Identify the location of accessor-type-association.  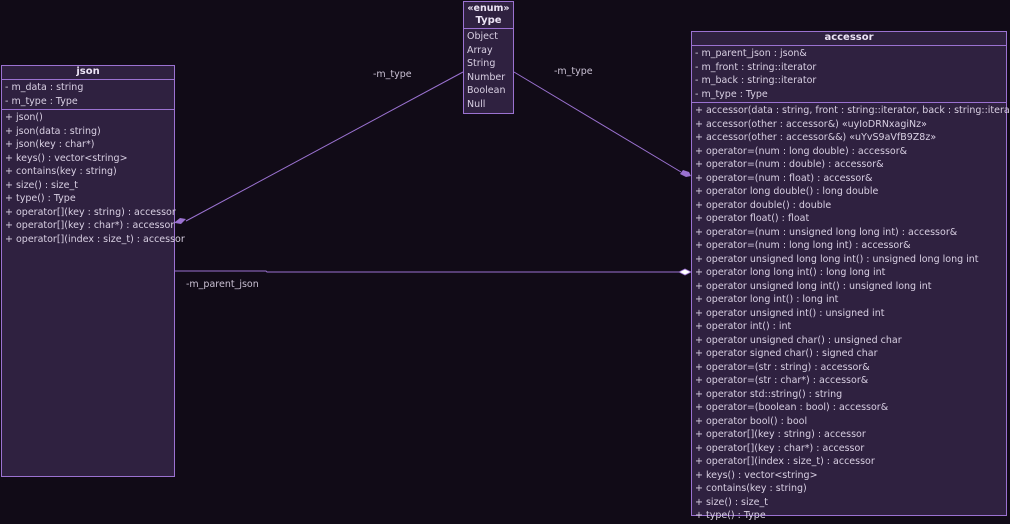
(597, 122).